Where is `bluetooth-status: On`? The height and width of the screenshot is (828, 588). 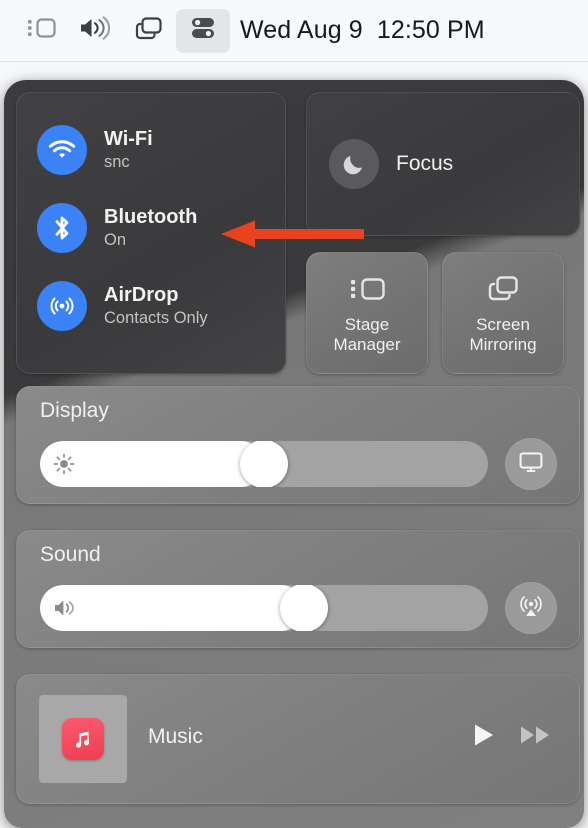
bluetooth-status: On is located at coordinates (115, 239).